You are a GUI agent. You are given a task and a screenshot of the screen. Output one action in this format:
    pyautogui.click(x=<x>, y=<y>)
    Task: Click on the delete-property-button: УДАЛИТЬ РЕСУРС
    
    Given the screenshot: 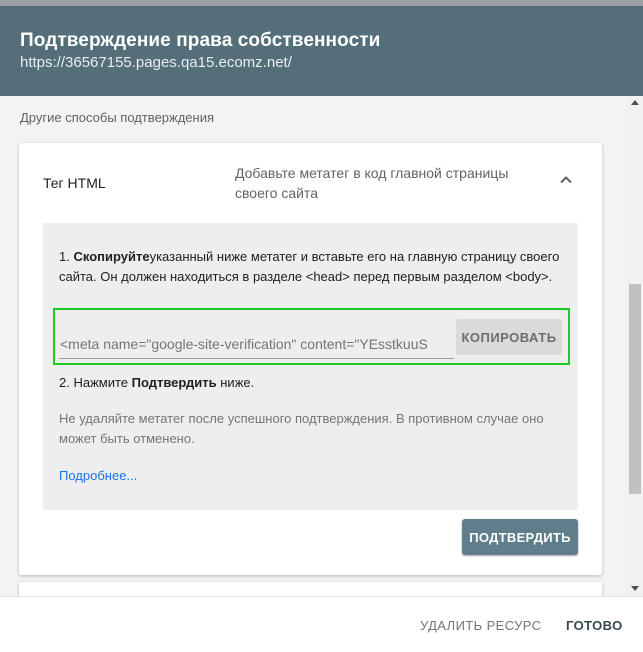 What is the action you would take?
    pyautogui.click(x=480, y=625)
    